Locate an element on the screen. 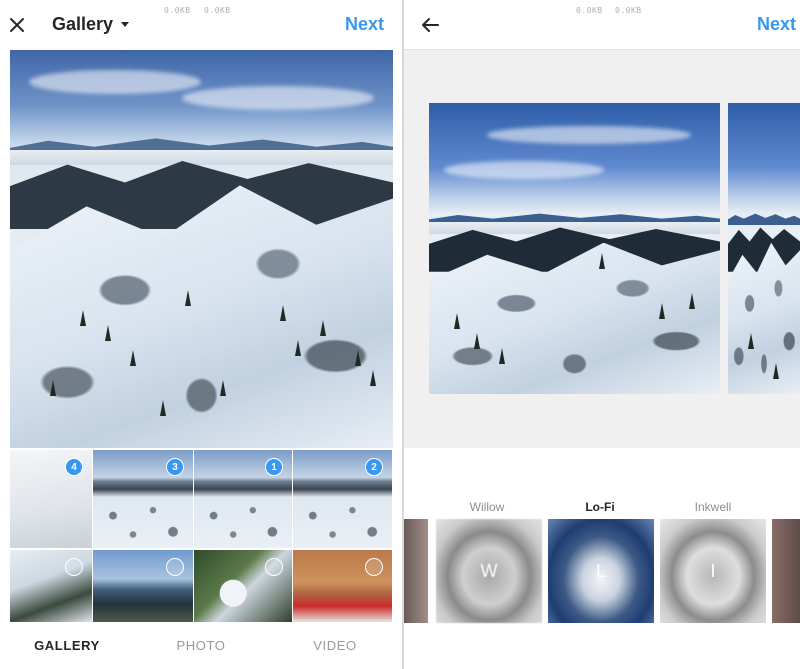 This screenshot has width=800, height=669. thumbnail: 3 is located at coordinates (143, 499).